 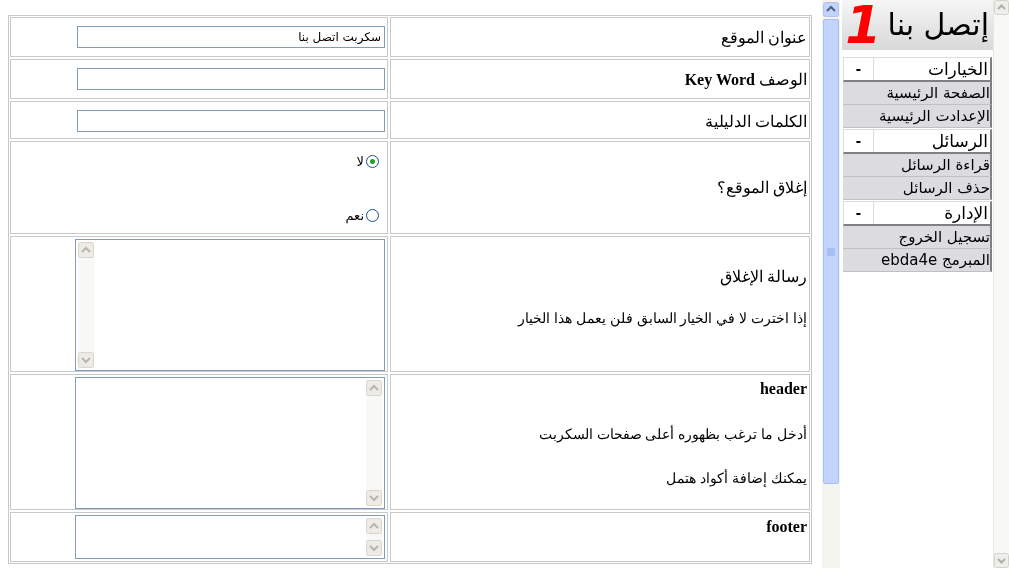 I want to click on field-label: رسالة الإغلاق, so click(x=763, y=277).